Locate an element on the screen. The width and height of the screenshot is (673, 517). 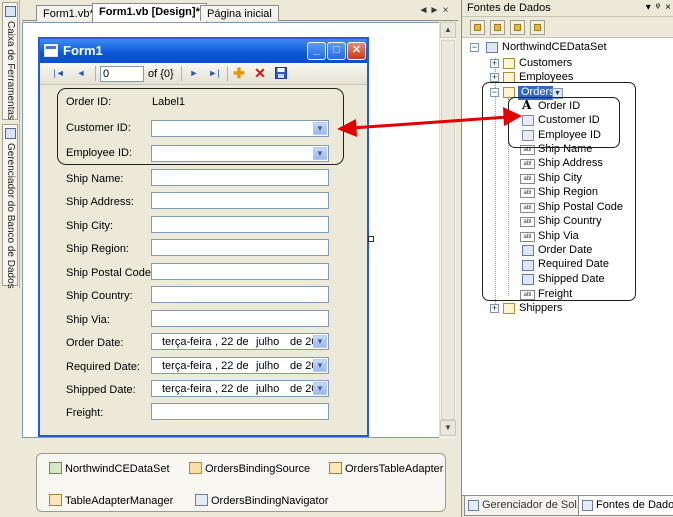
move-next-icon: ► is located at coordinates (194, 73).